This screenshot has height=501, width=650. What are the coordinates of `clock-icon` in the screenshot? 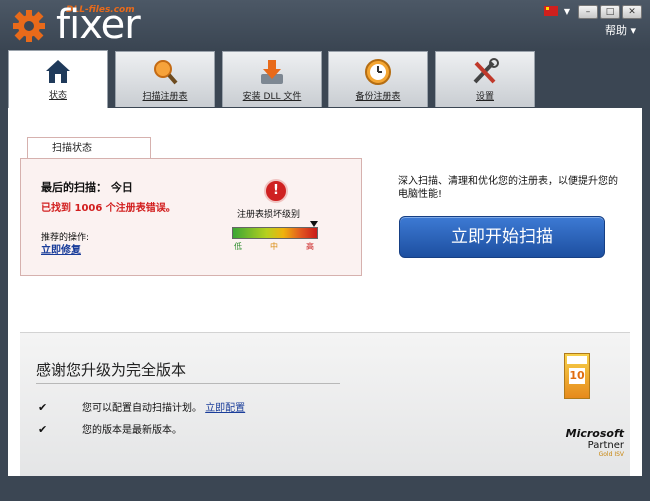 It's located at (378, 72).